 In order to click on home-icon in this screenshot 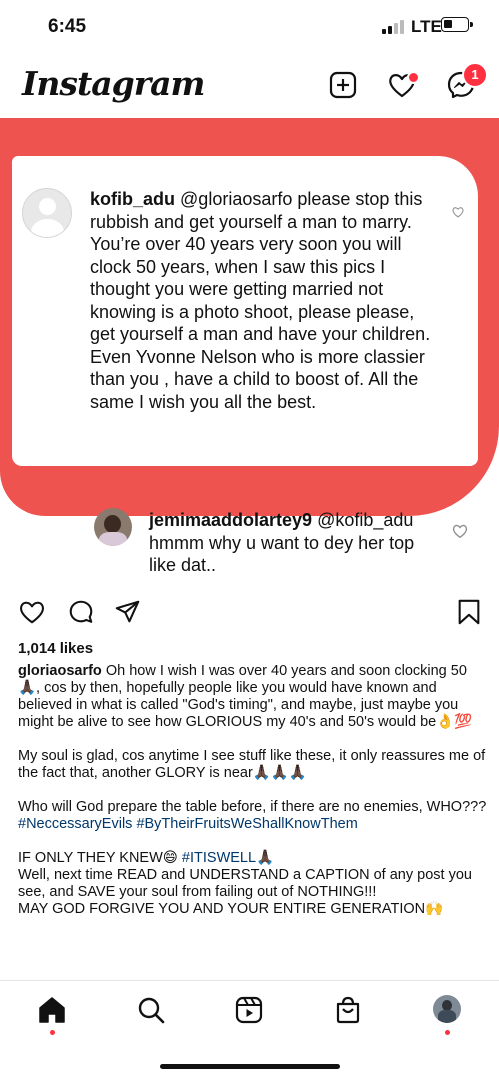, I will do `click(52, 1010)`.